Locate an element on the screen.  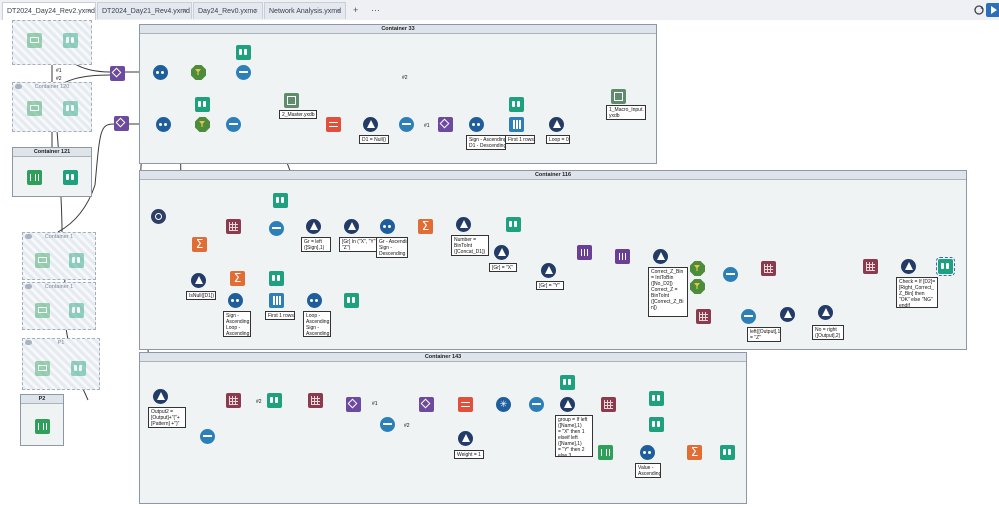
refresh-icon is located at coordinates (979, 10).